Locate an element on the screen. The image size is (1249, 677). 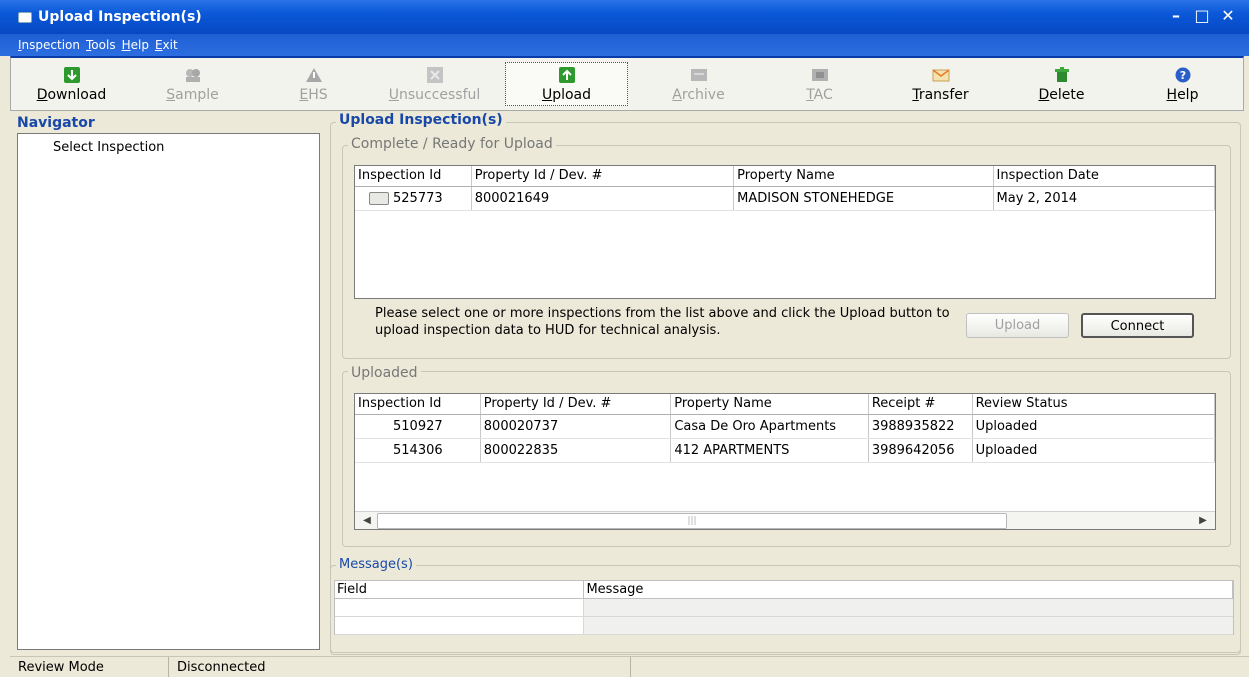
window-icon is located at coordinates (25, 17).